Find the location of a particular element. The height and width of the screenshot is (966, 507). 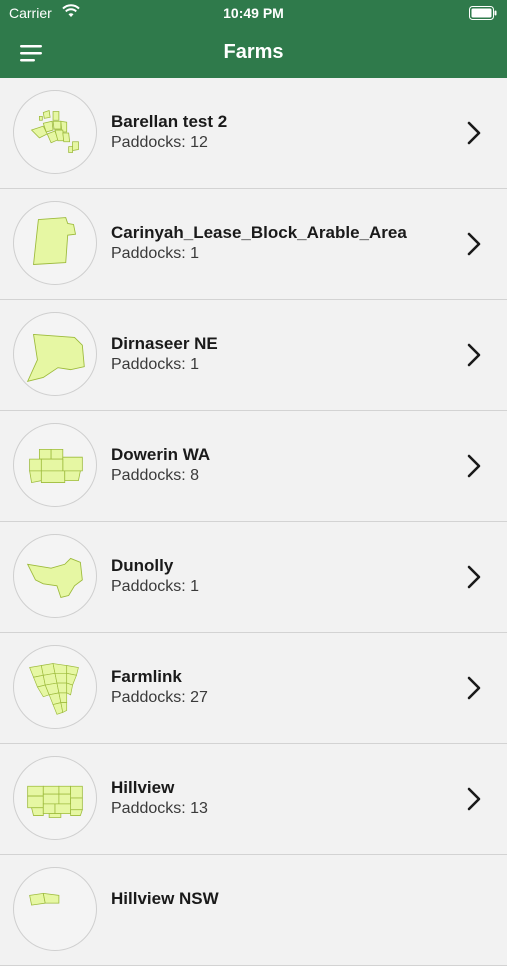

paddock-count: Paddocks: 27 is located at coordinates (159, 697).